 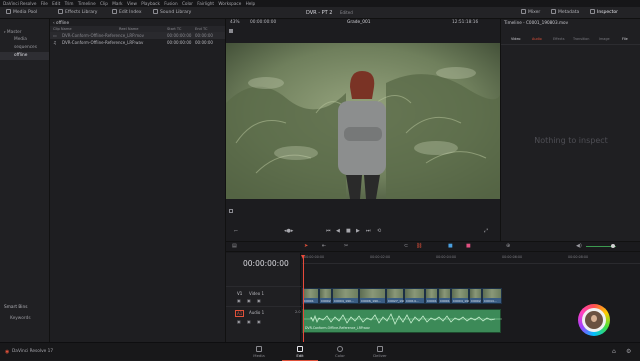 What do you see at coordinates (628, 351) in the screenshot?
I see `gear-icon: ⚙` at bounding box center [628, 351].